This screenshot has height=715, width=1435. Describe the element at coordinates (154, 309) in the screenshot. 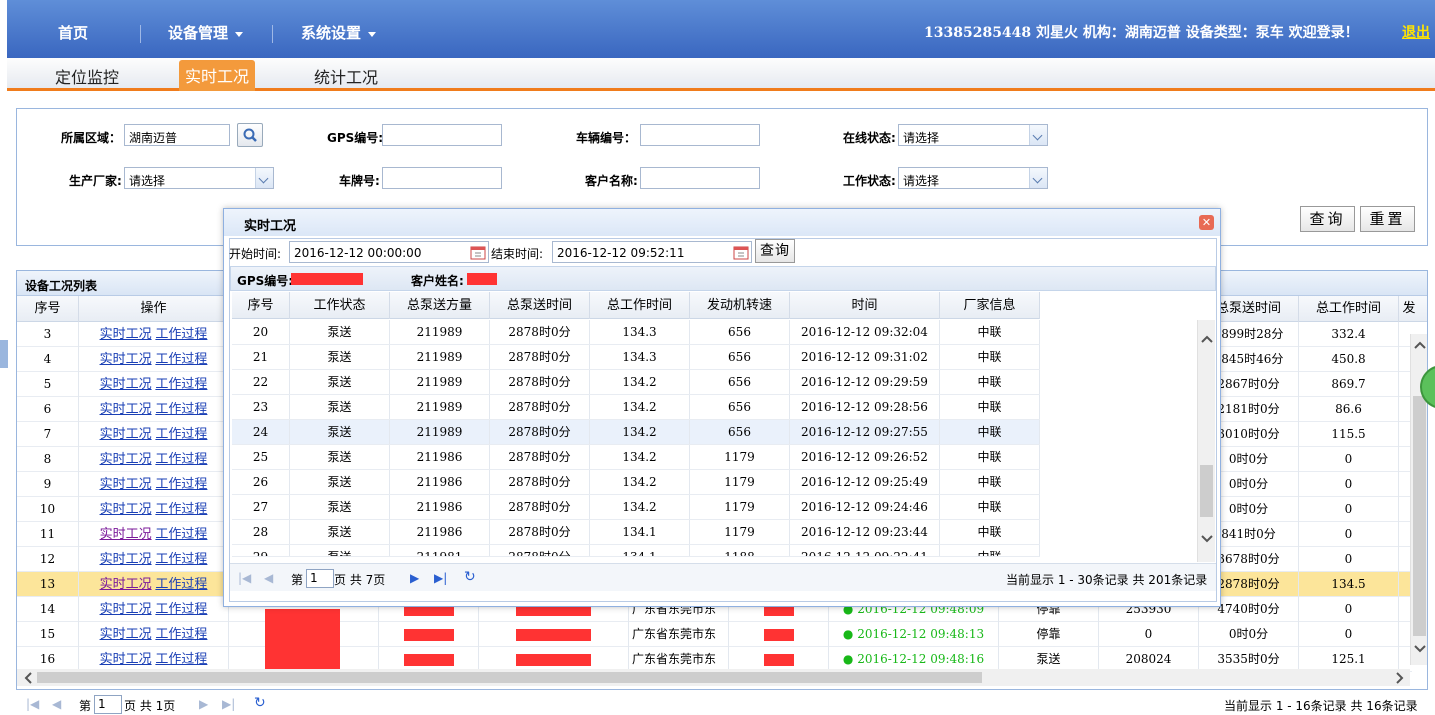

I see `col-header-op: 操作` at that location.